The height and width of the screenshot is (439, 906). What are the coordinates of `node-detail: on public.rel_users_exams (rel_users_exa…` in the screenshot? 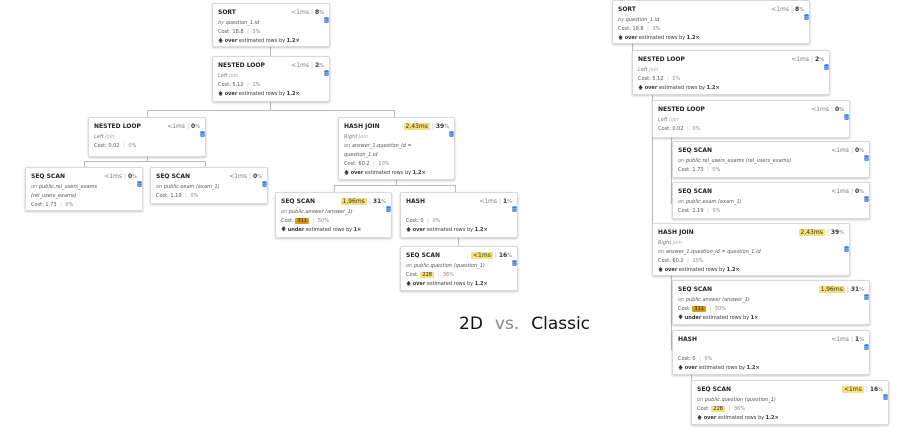 It's located at (64, 191).